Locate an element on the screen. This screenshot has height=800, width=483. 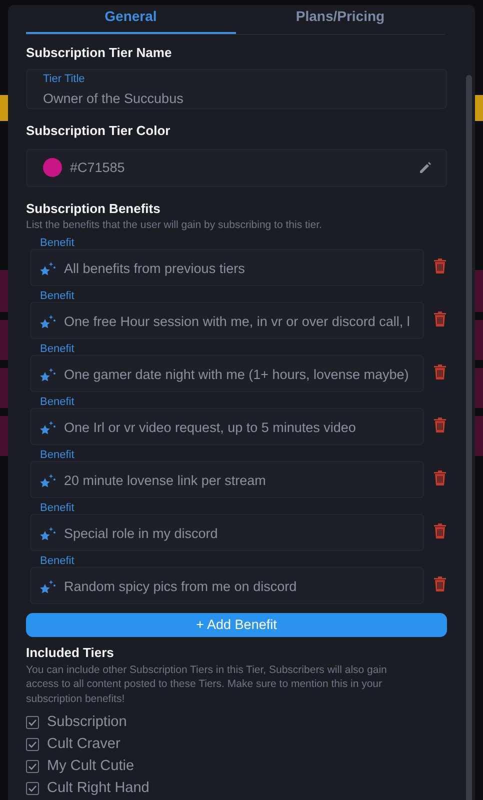
benefit-field: All benefits from previous tiers is located at coordinates (227, 267).